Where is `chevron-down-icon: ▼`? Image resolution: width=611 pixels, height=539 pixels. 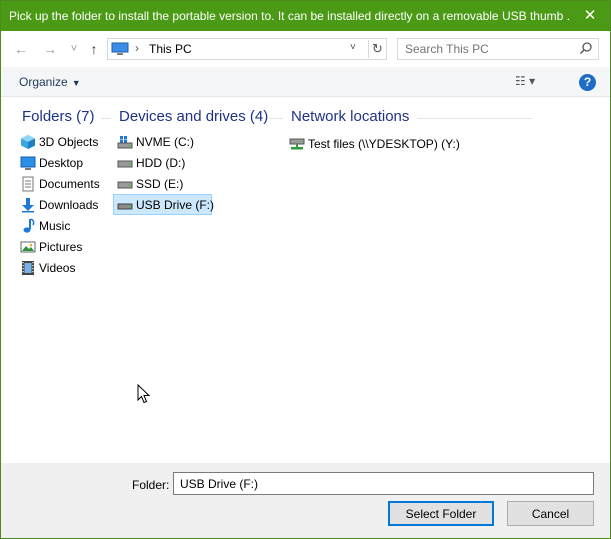
chevron-down-icon: ▼ is located at coordinates (76, 83).